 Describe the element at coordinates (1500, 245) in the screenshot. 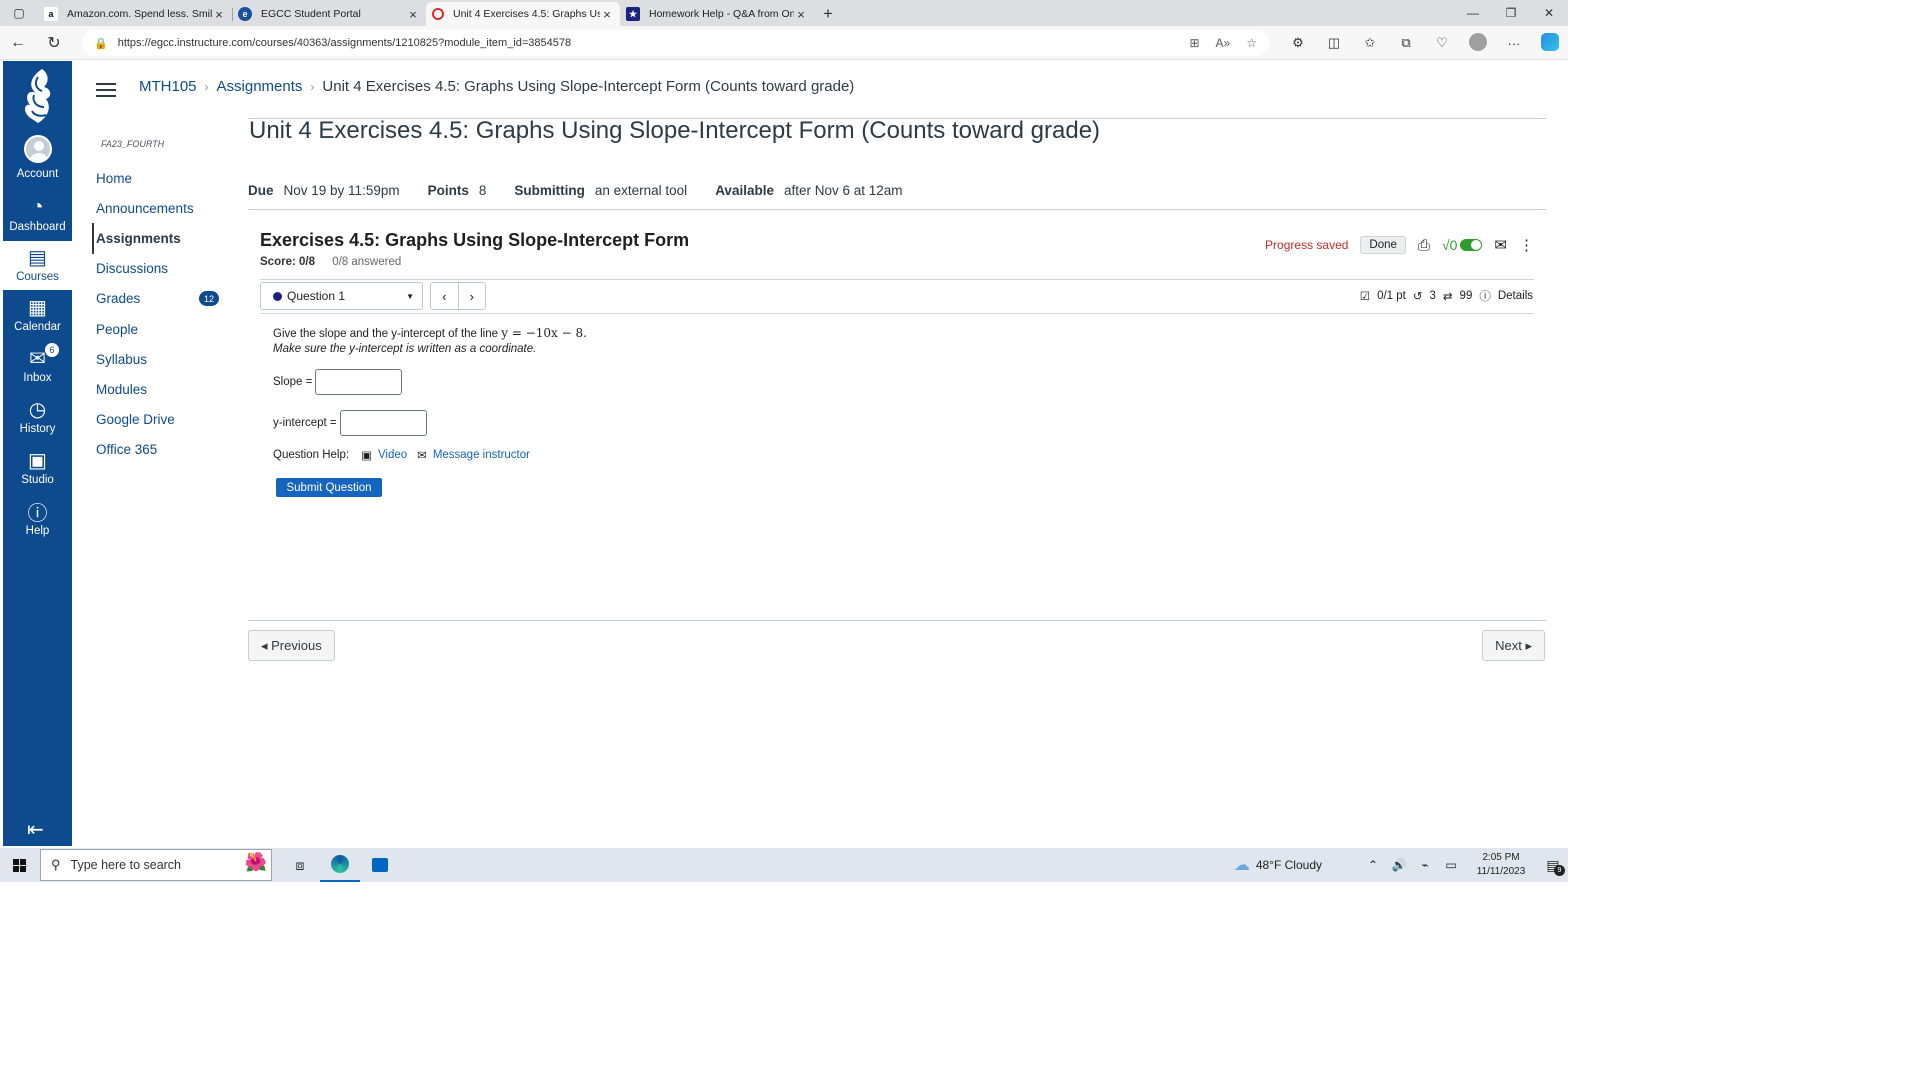

I see `mail-icon: ✉` at that location.